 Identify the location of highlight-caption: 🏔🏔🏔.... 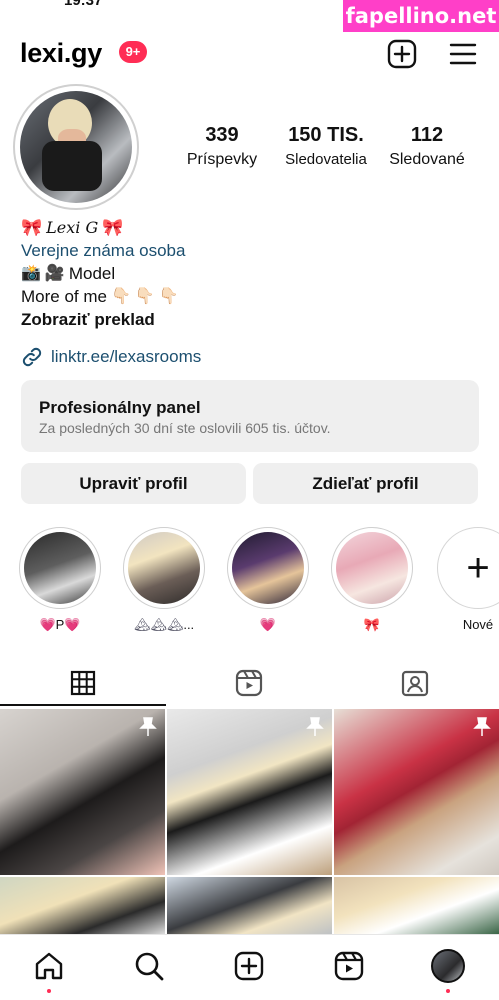
(164, 624).